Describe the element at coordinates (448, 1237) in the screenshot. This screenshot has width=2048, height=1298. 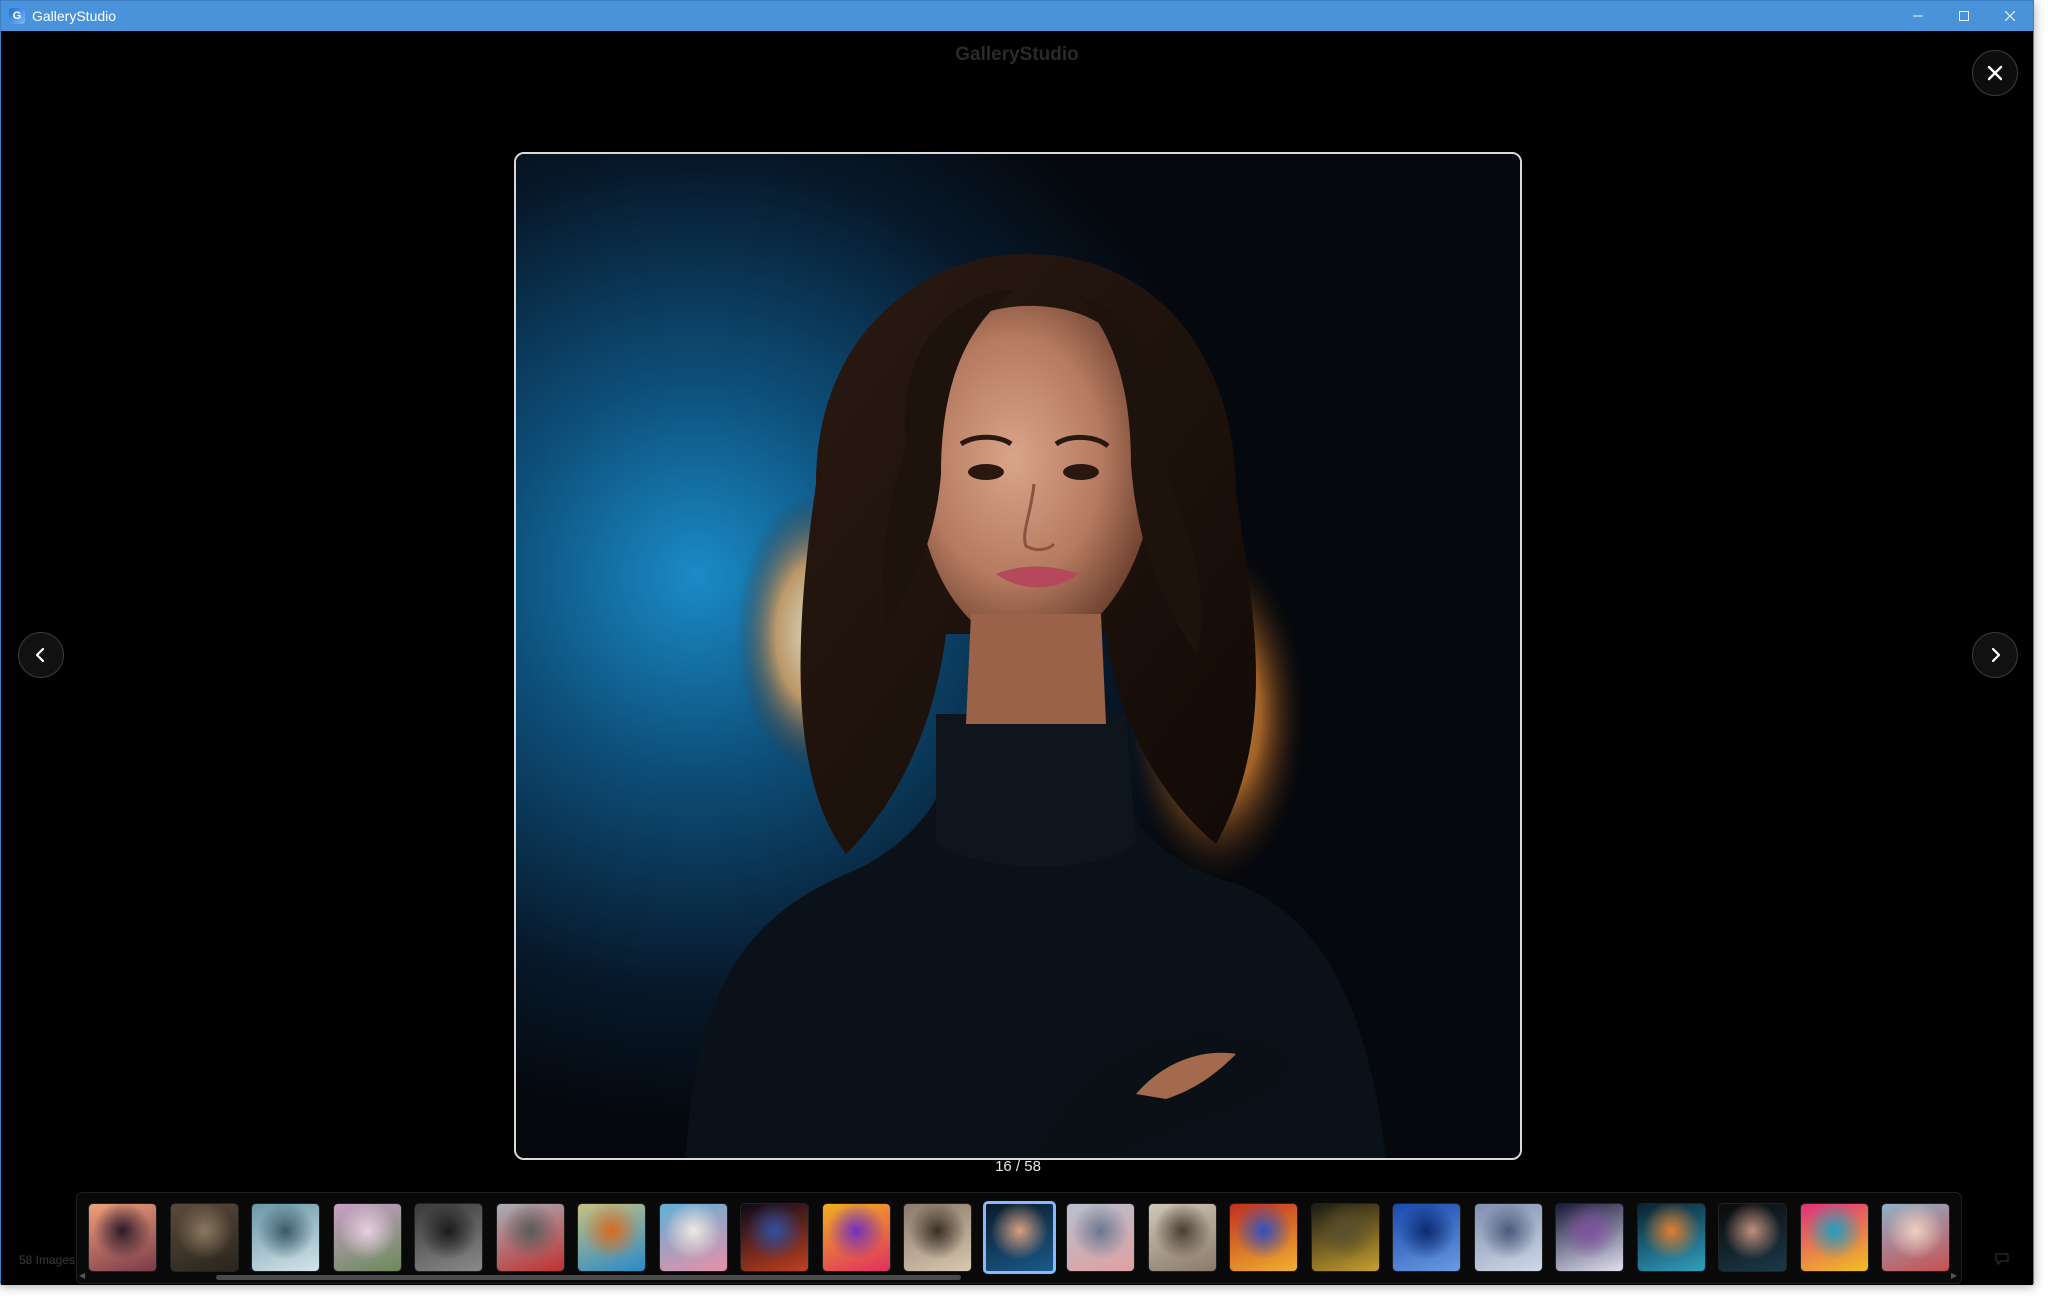
I see `thumb-vintage-car` at that location.